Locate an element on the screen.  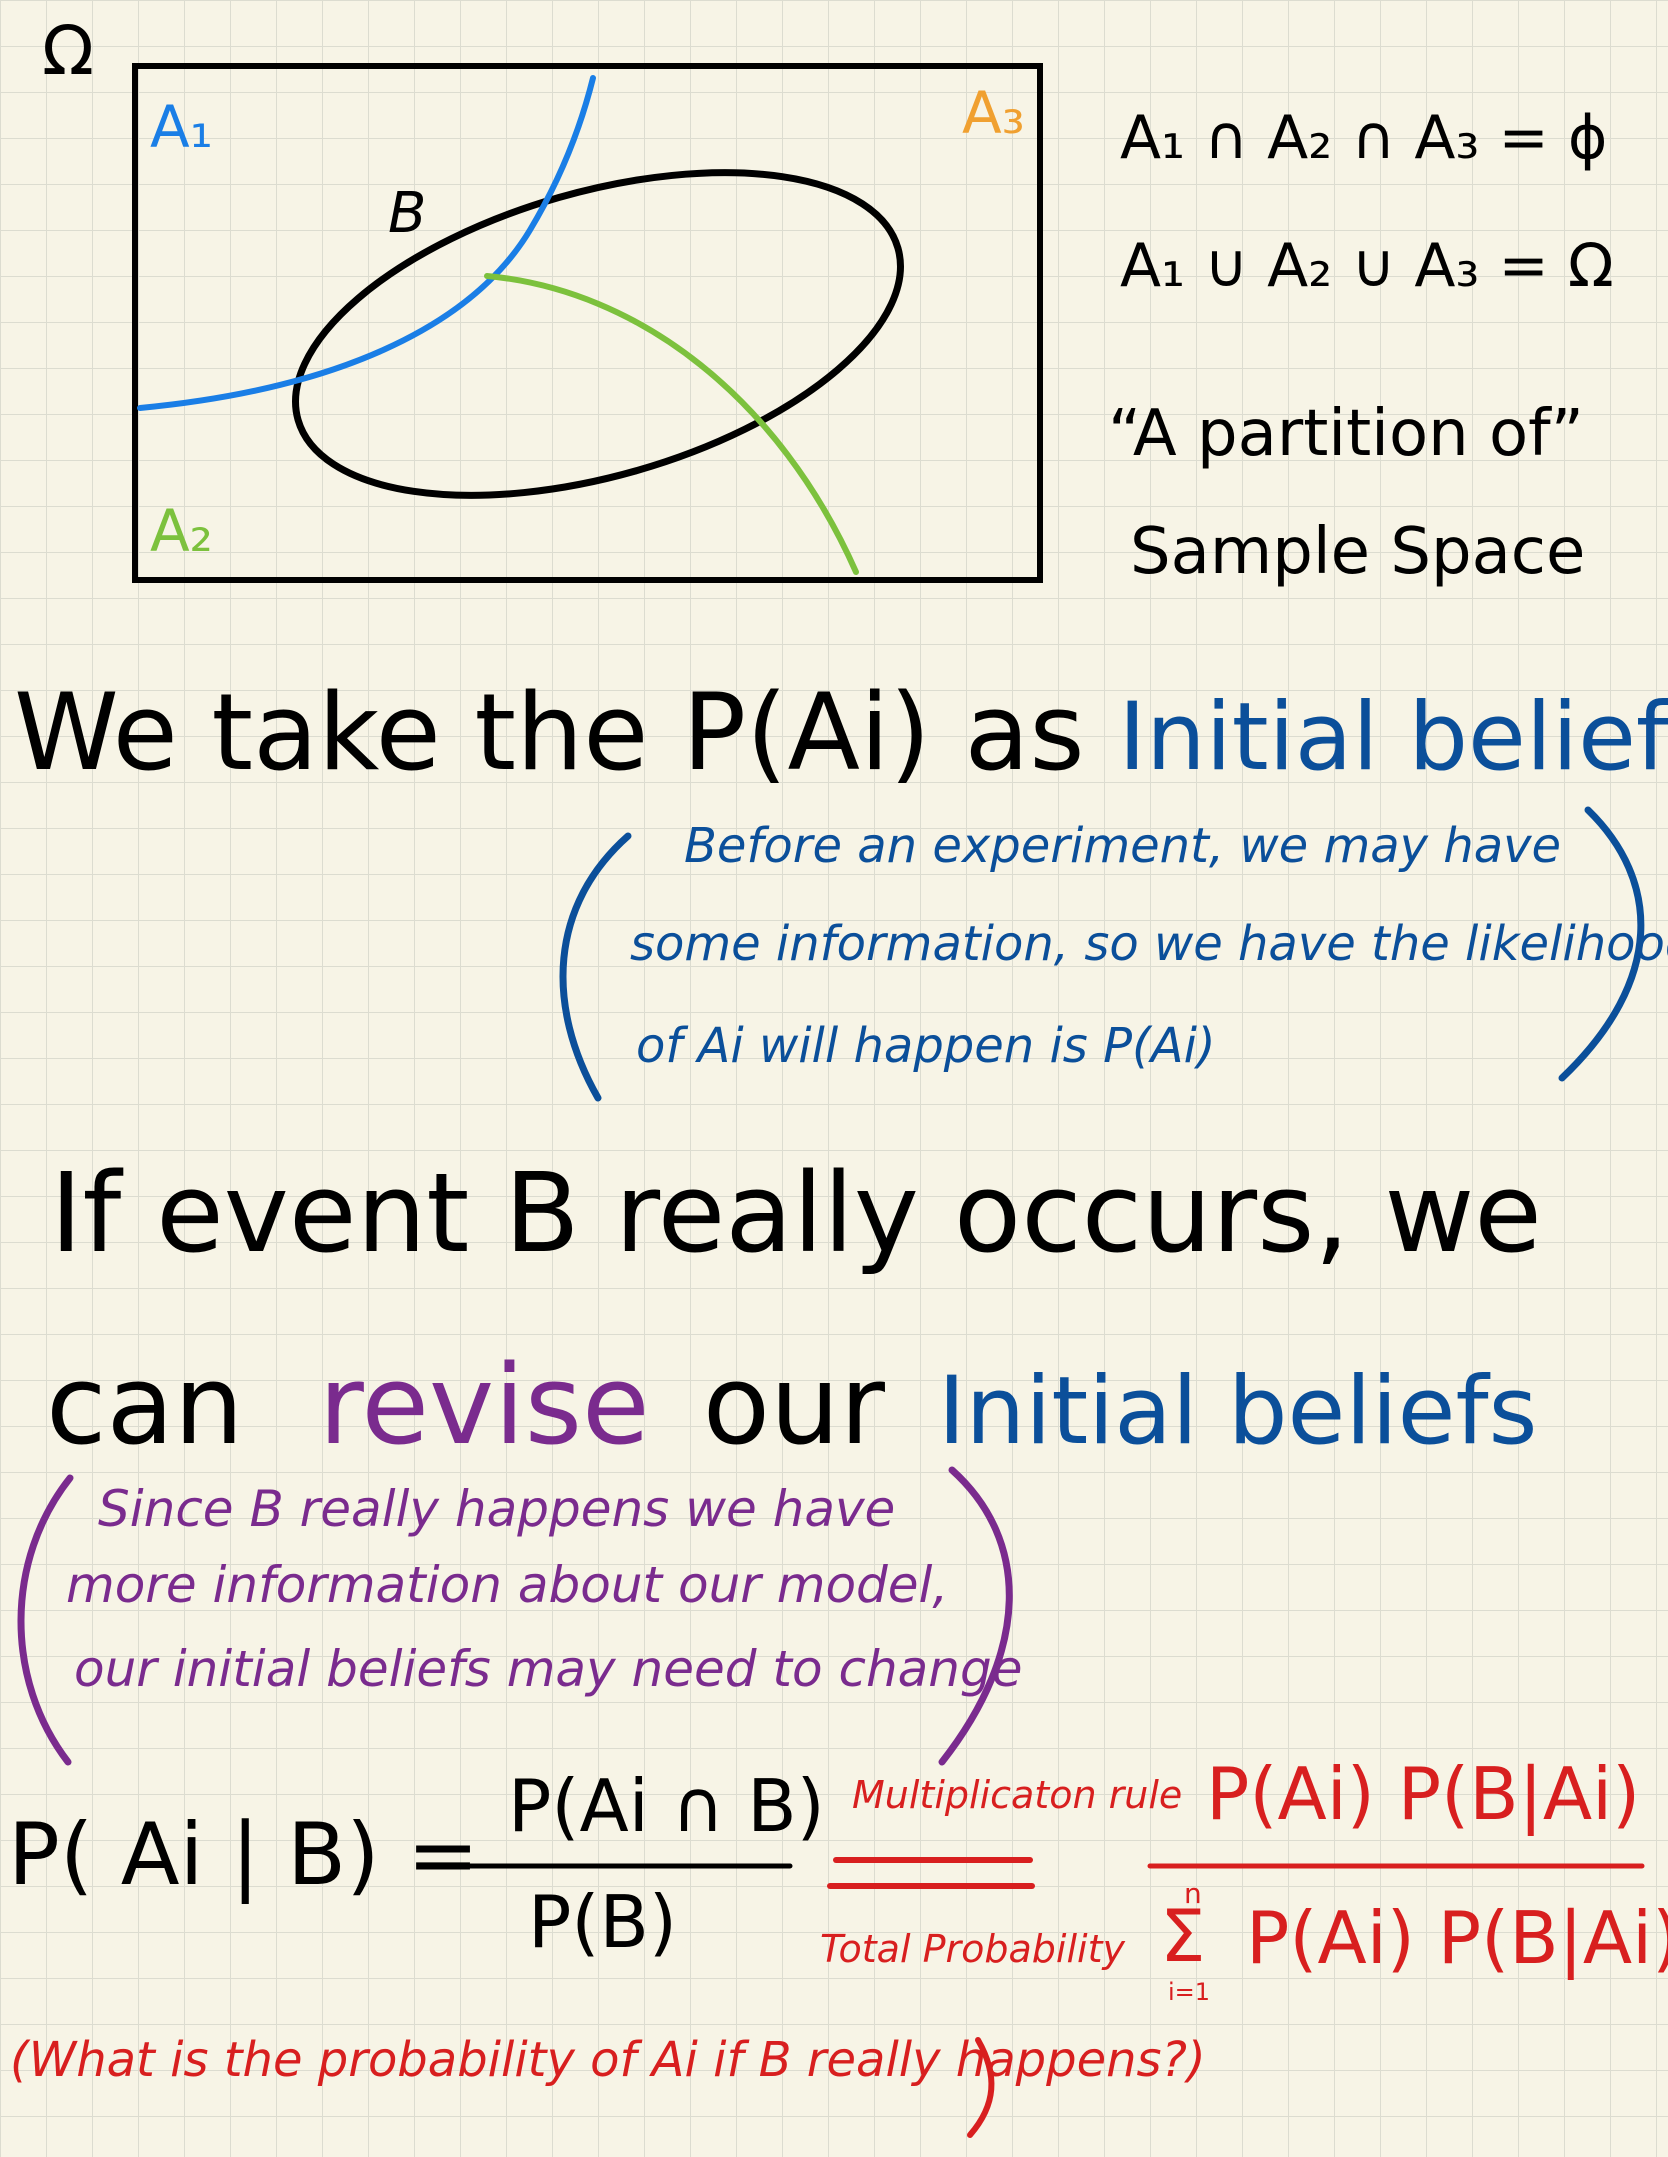
a3-label: A₃ is located at coordinates (993, 113).